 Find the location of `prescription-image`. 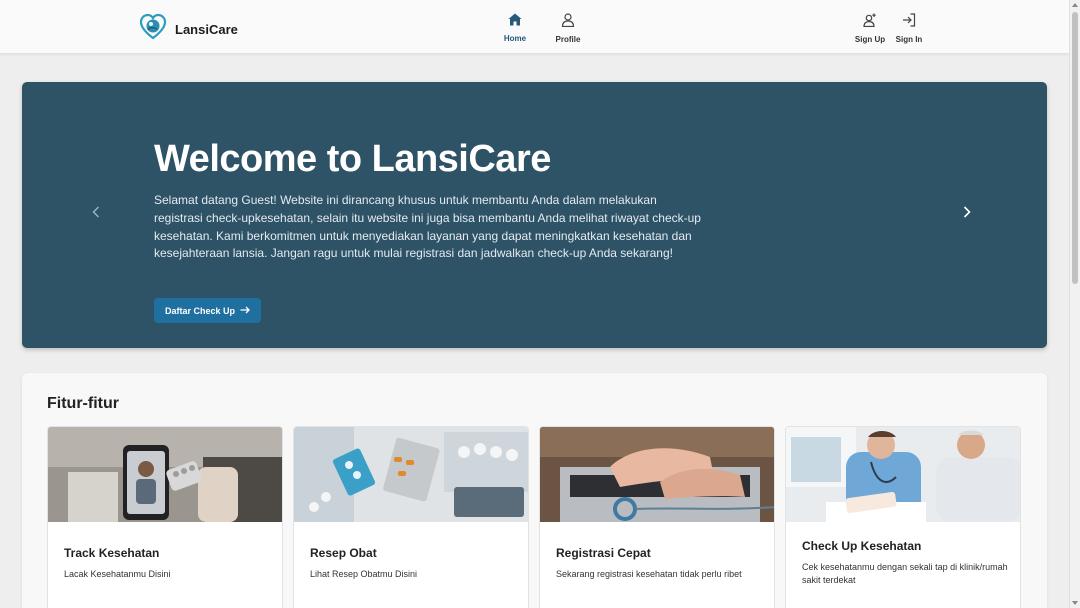

prescription-image is located at coordinates (411, 474).